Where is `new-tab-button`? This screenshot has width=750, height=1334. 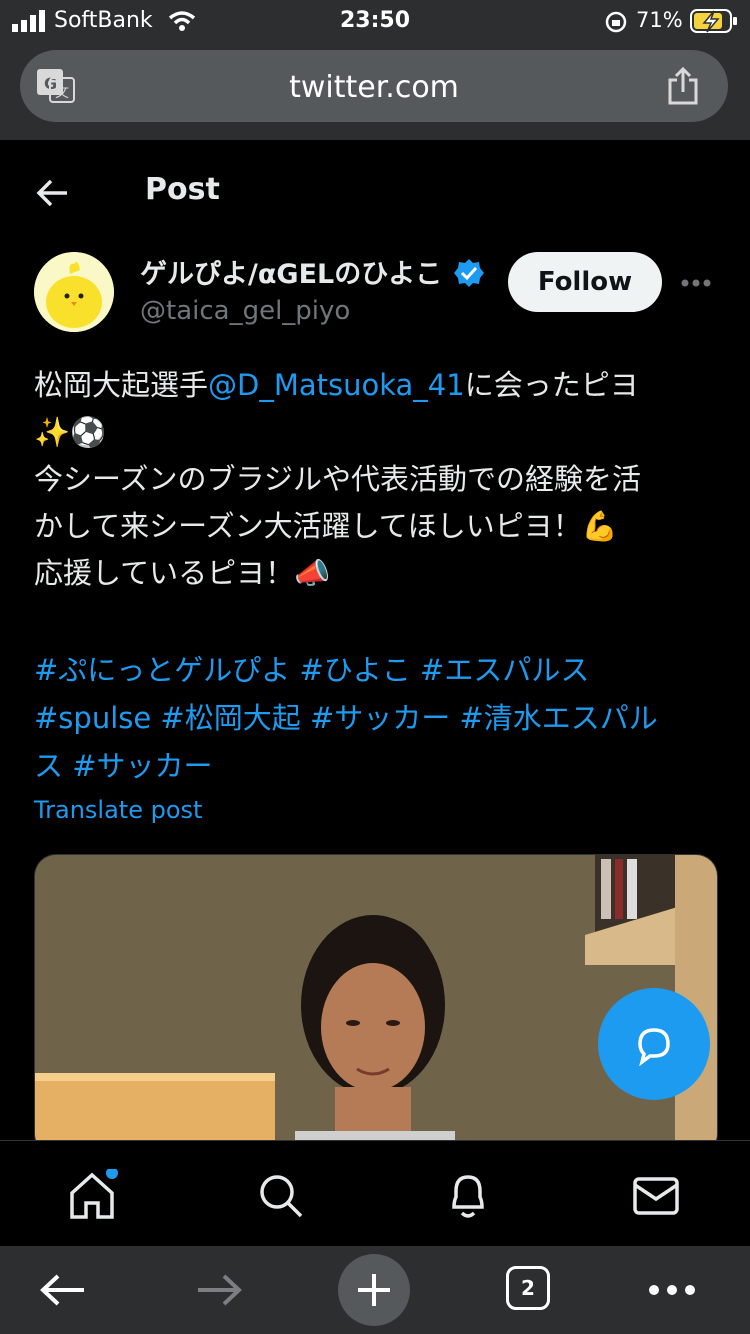 new-tab-button is located at coordinates (374, 1290).